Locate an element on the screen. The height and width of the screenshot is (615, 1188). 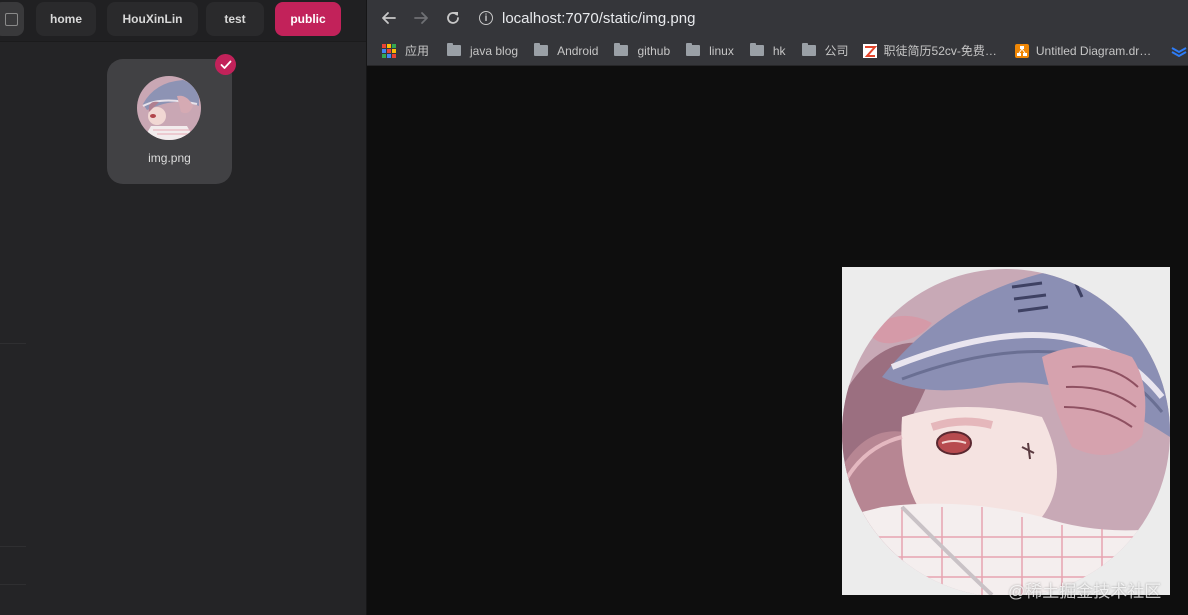
tab-home: home is located at coordinates (66, 19).